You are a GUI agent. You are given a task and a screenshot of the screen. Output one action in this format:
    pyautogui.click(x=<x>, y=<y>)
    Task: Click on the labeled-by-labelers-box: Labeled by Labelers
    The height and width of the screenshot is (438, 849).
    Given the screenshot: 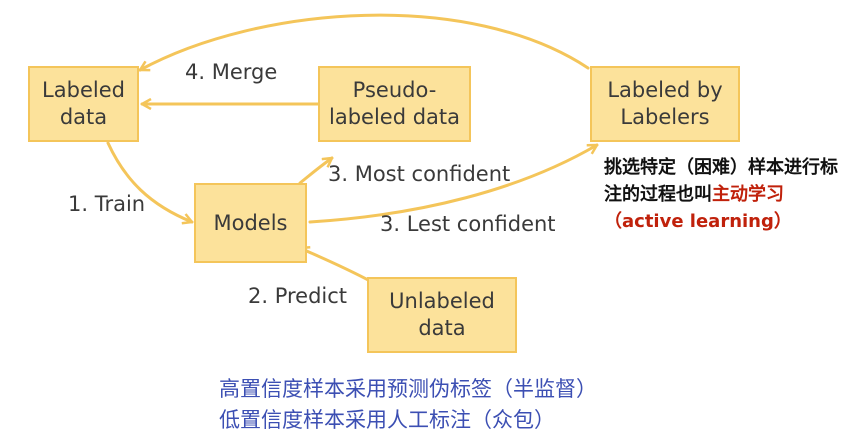 What is the action you would take?
    pyautogui.click(x=665, y=104)
    